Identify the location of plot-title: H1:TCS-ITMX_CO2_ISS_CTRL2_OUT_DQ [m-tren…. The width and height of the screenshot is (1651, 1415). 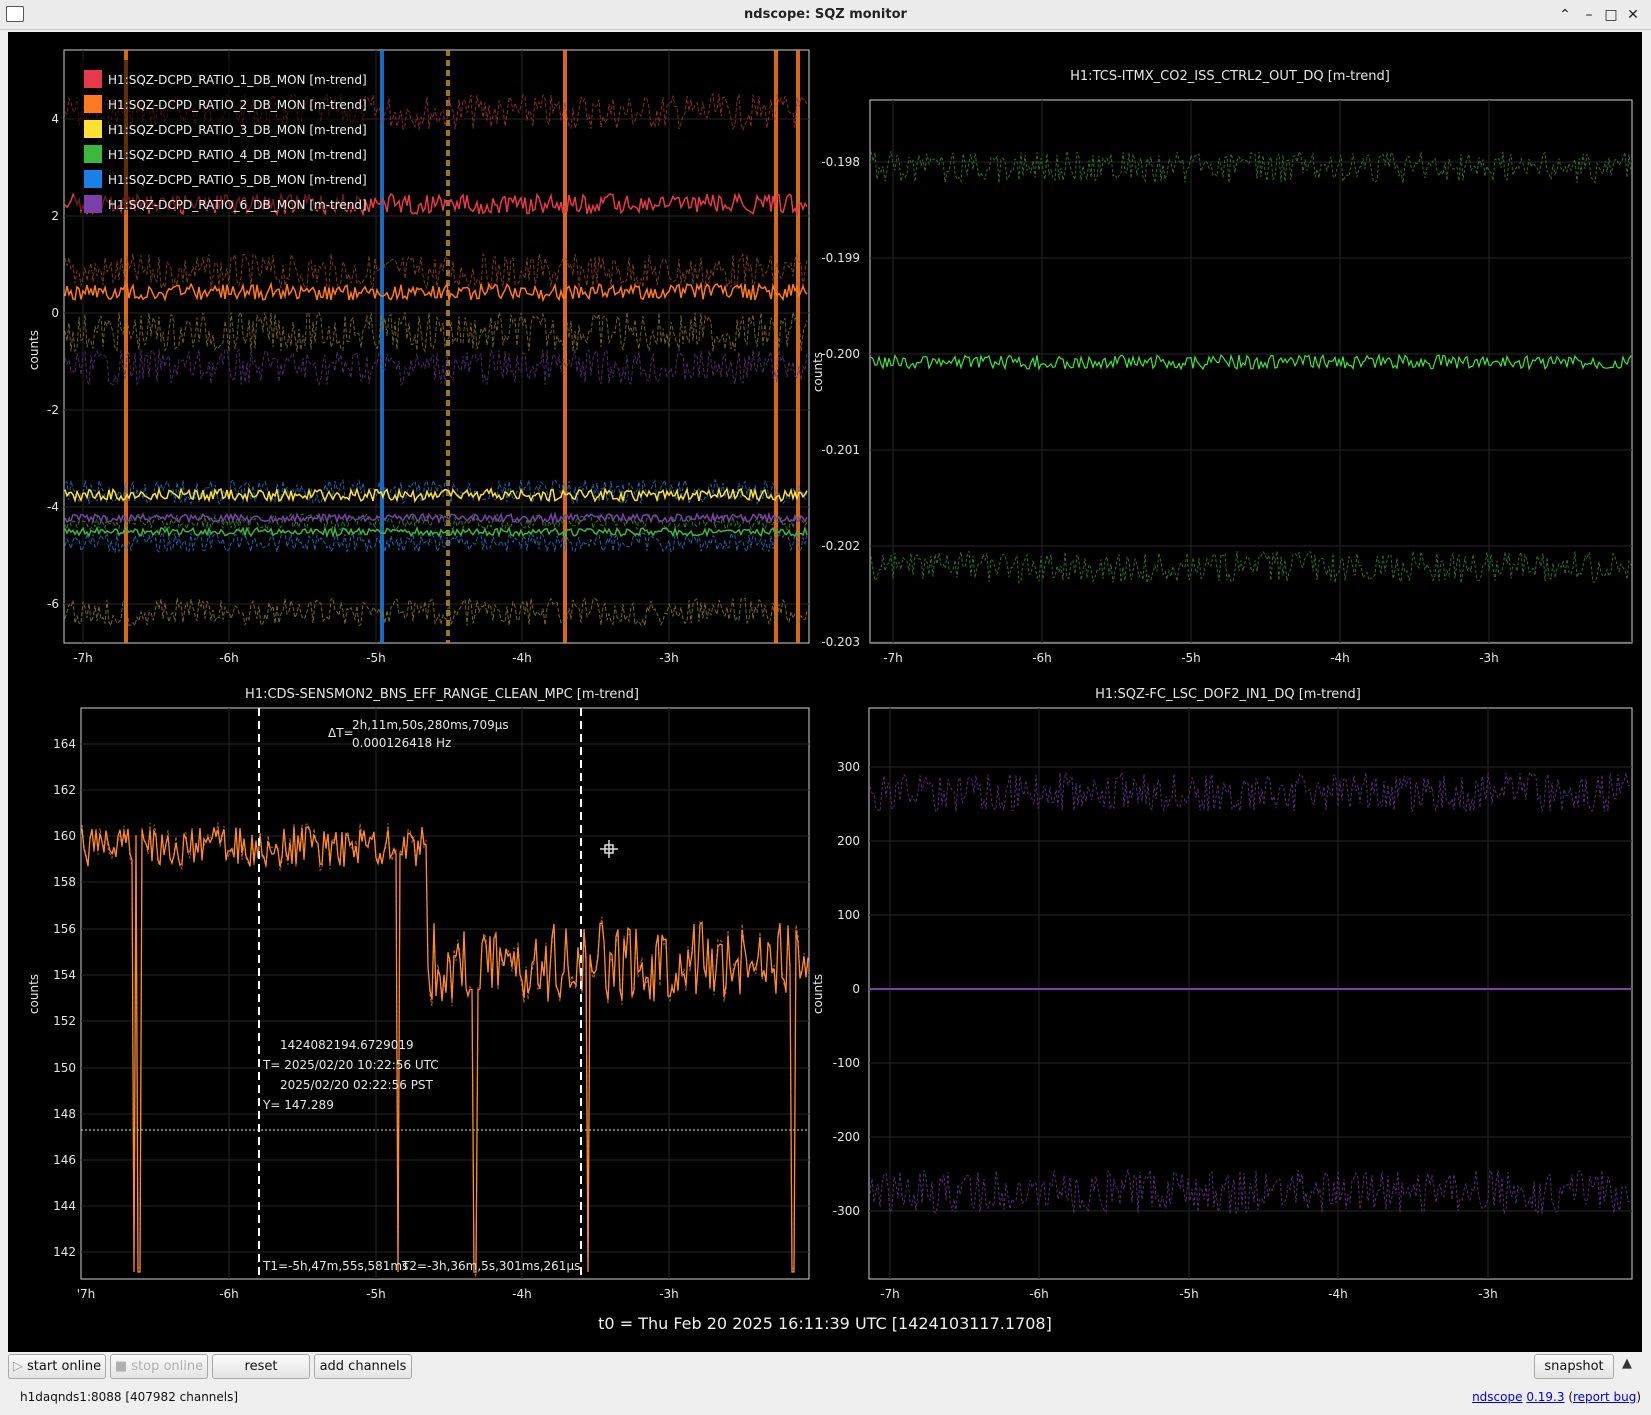
(1230, 76).